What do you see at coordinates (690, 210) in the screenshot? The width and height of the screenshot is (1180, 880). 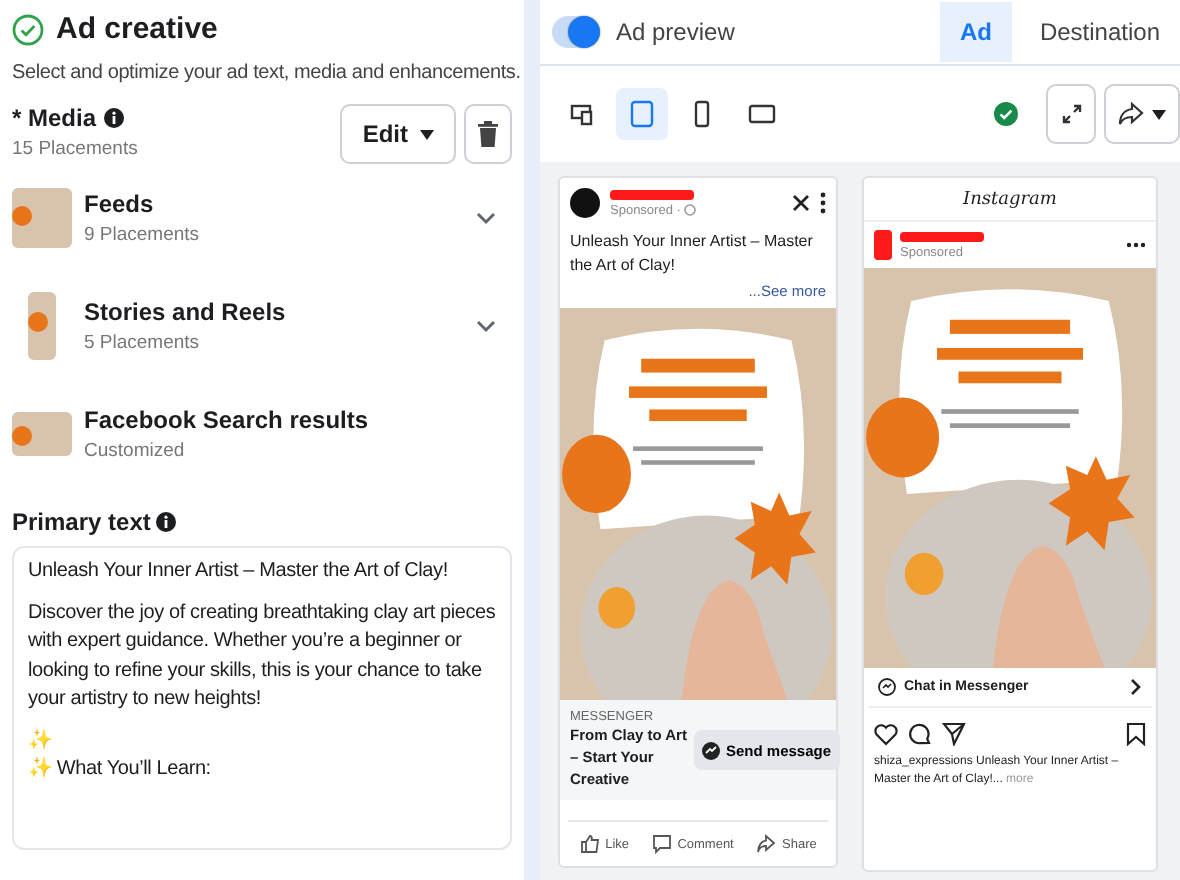 I see `globe-icon` at bounding box center [690, 210].